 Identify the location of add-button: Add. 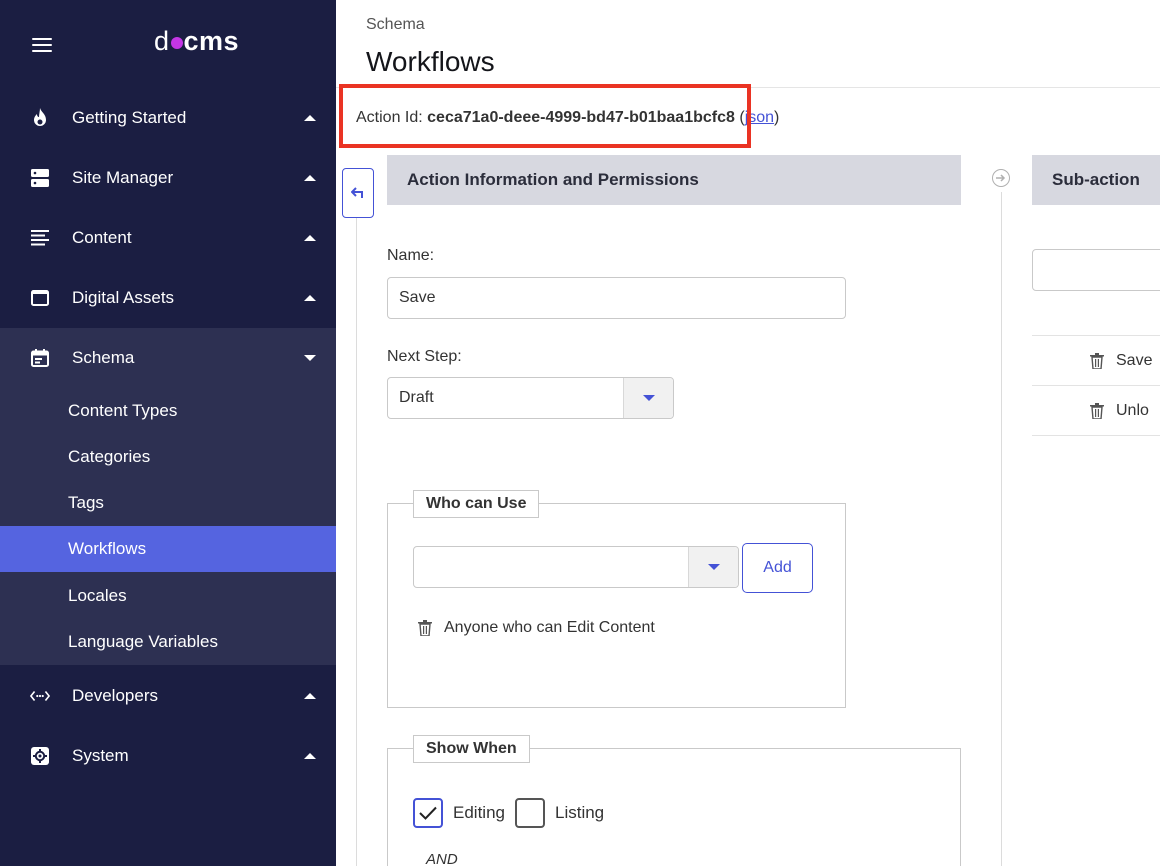
(777, 568).